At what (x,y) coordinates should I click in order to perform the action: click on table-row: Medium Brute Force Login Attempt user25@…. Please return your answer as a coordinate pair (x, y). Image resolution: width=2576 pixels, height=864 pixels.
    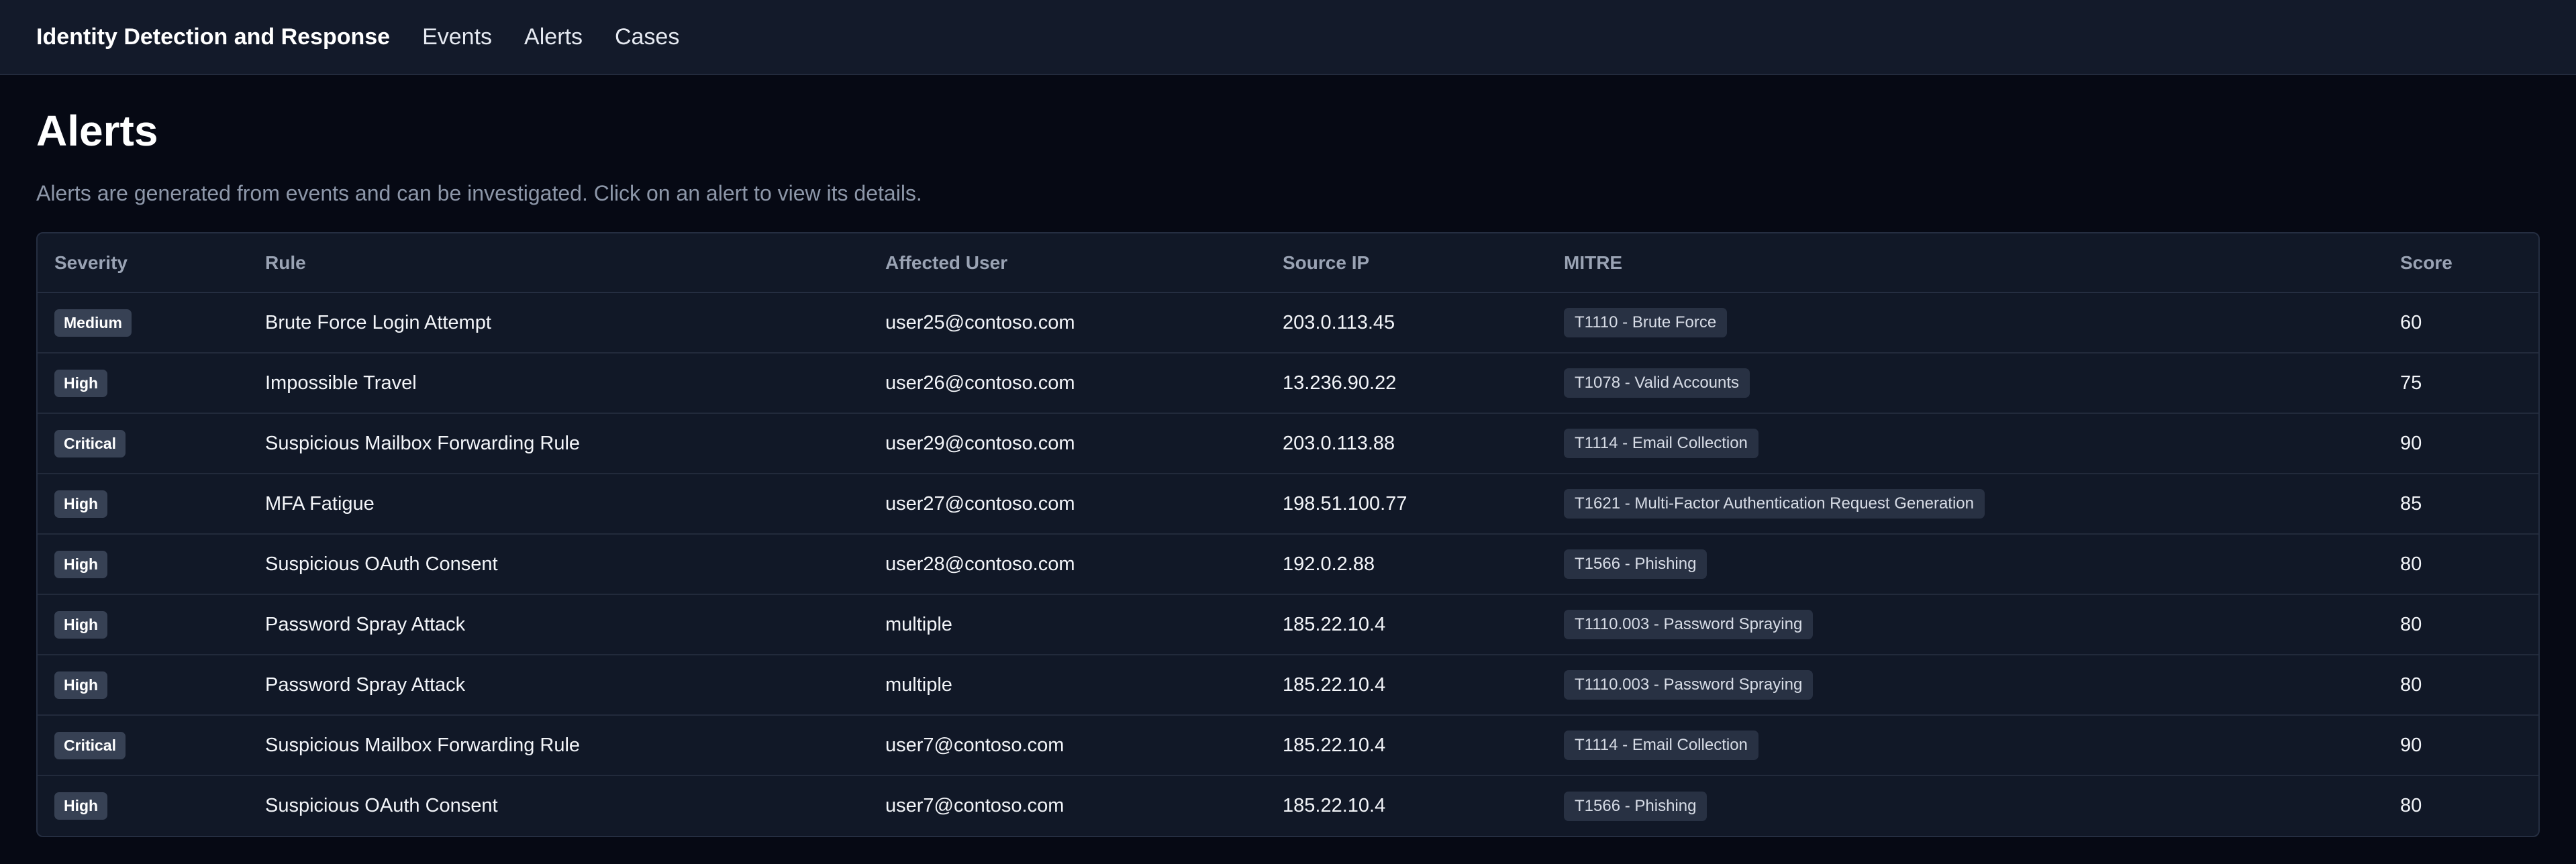
    Looking at the image, I should click on (1288, 323).